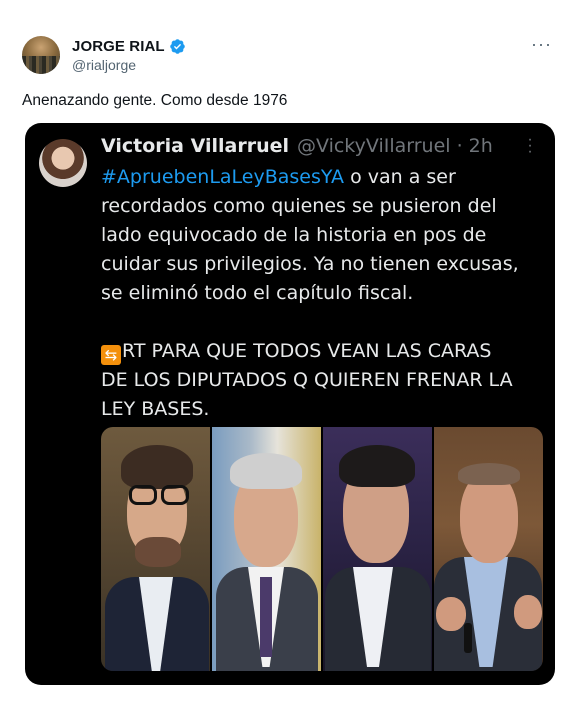 This screenshot has width=571, height=702. What do you see at coordinates (223, 177) in the screenshot?
I see `hashtag-link: #ApruebenLaLeyBasesYA` at bounding box center [223, 177].